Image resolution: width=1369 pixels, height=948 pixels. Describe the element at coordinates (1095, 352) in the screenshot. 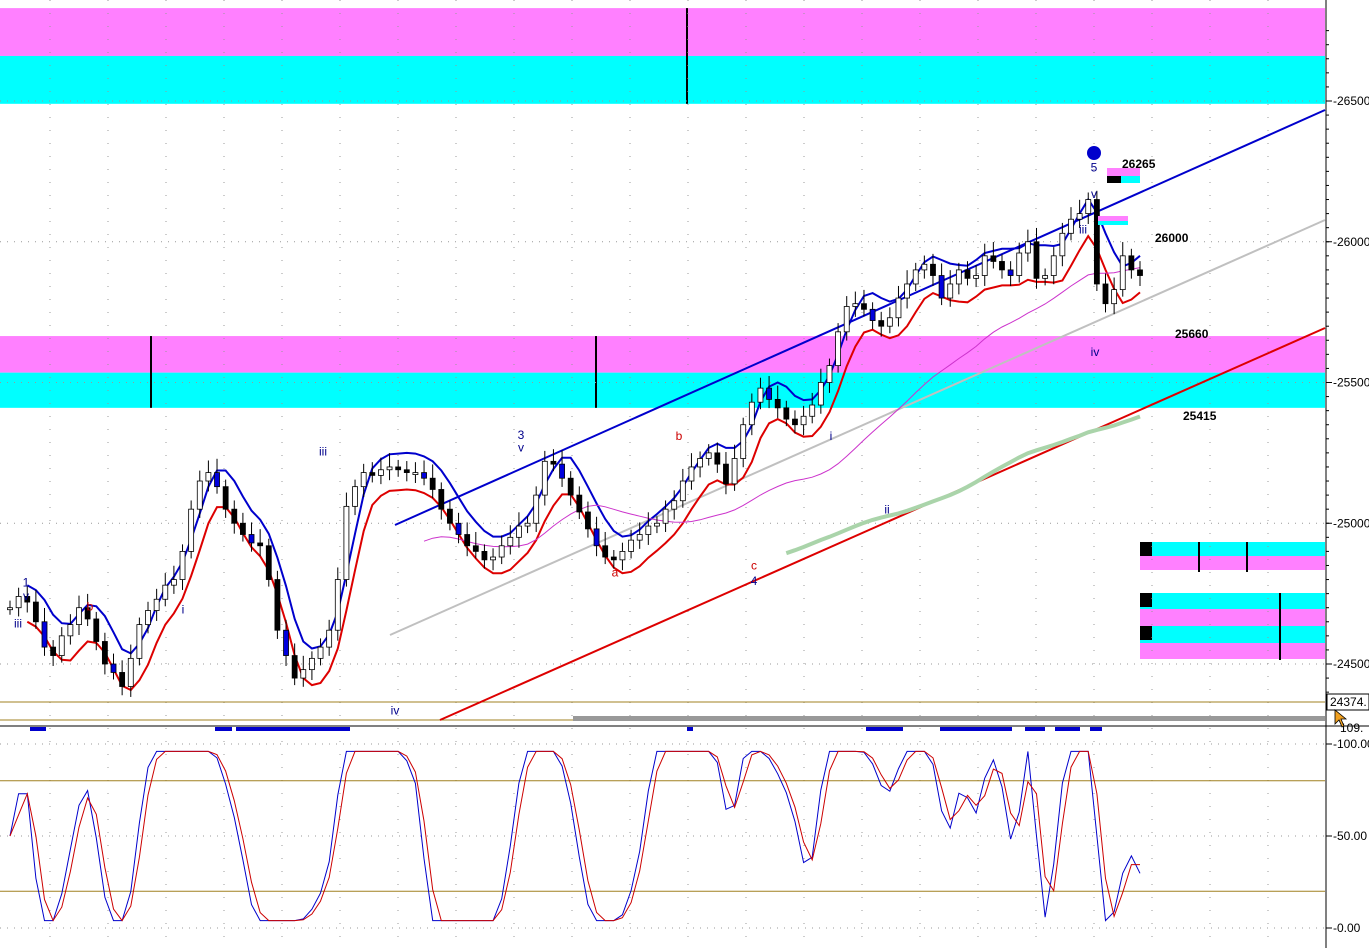

I see `wave-label: iv` at that location.